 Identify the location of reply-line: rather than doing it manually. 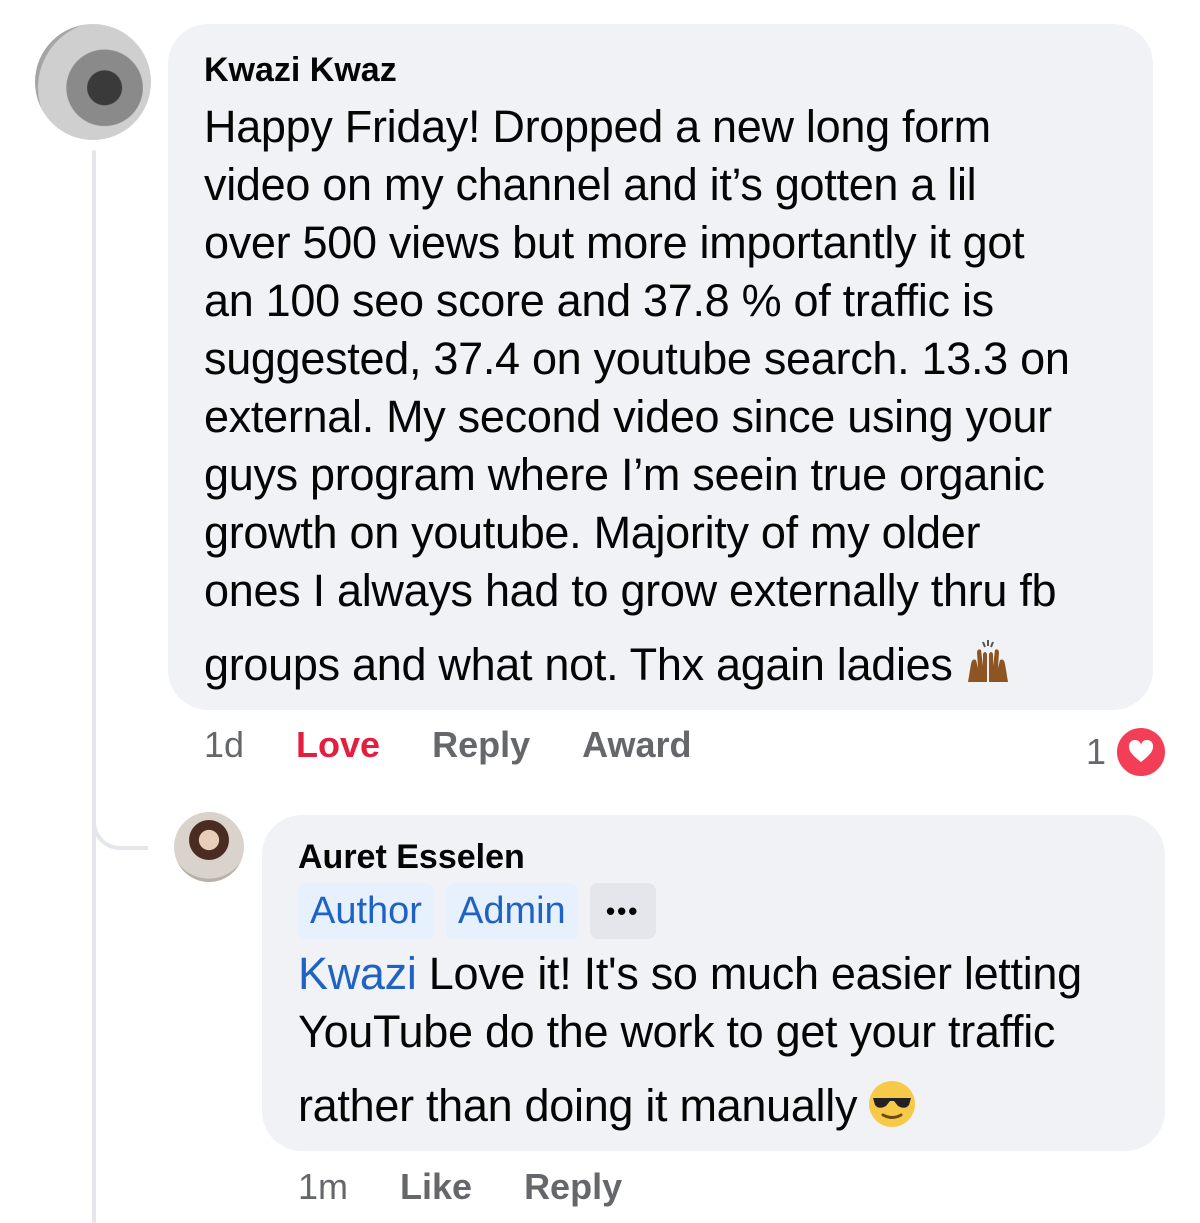
(578, 1105).